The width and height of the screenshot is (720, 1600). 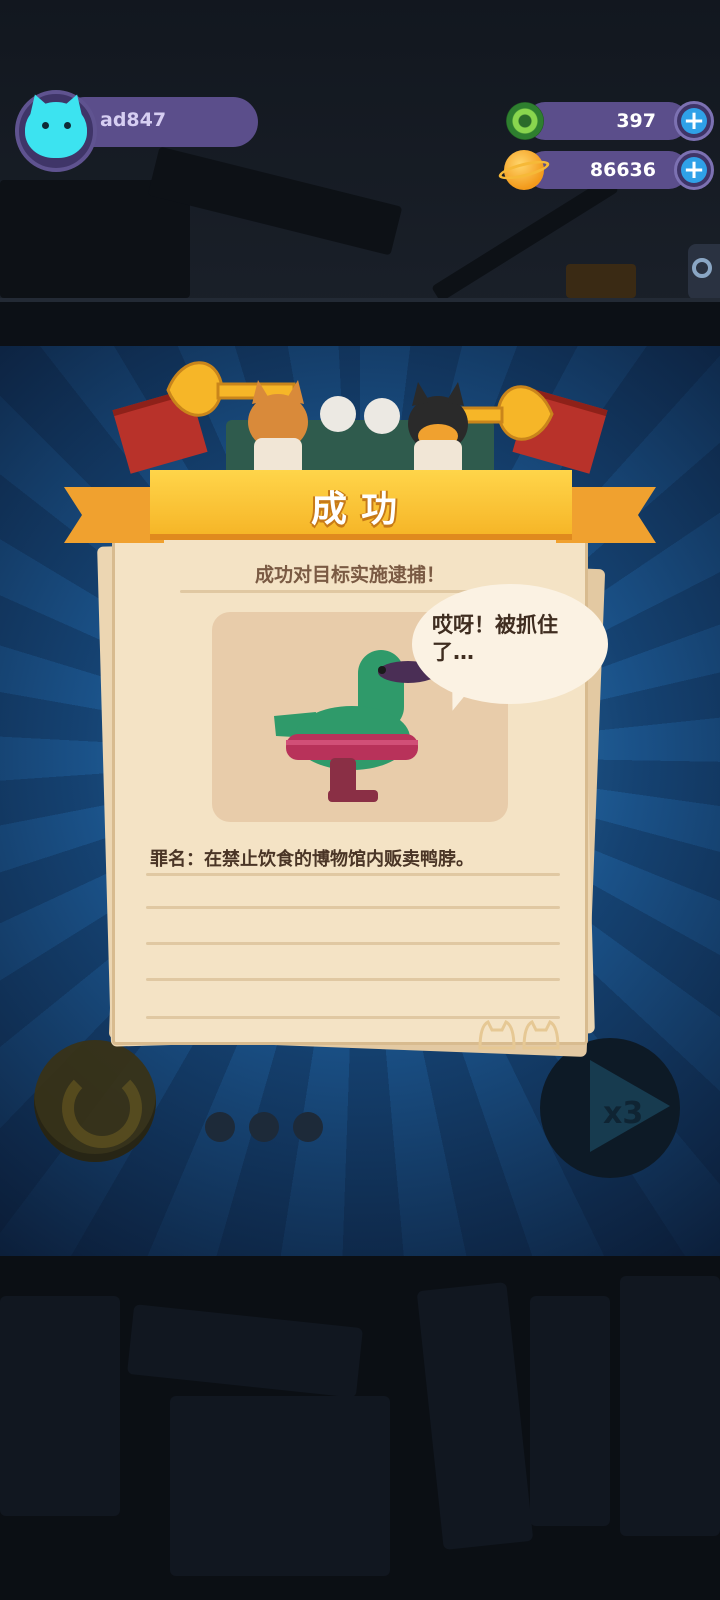 What do you see at coordinates (525, 121) in the screenshot?
I see `donut-icon` at bounding box center [525, 121].